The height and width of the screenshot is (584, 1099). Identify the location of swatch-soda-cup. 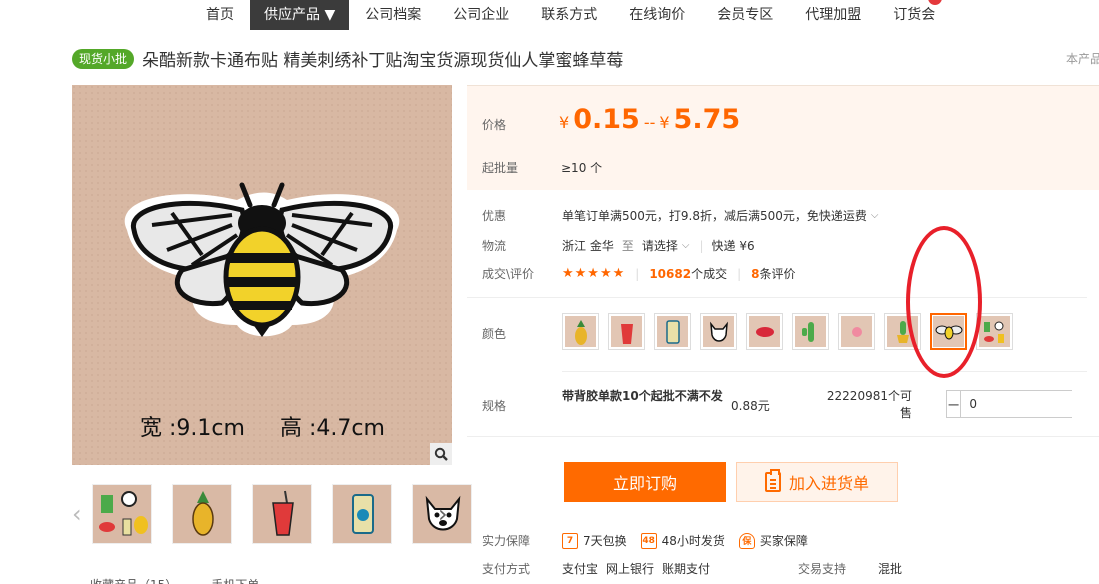
(626, 331).